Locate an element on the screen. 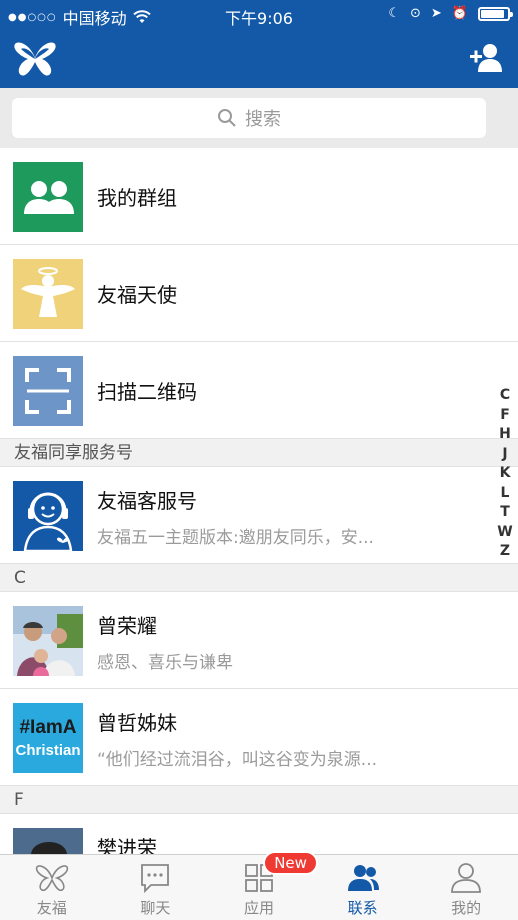 This screenshot has width=518, height=920. list-item-title: 樊进荣 is located at coordinates (127, 845).